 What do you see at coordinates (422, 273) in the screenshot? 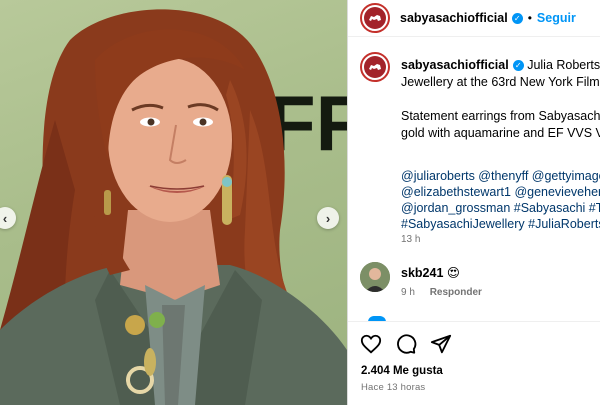
I see `commenter-username: skb241` at bounding box center [422, 273].